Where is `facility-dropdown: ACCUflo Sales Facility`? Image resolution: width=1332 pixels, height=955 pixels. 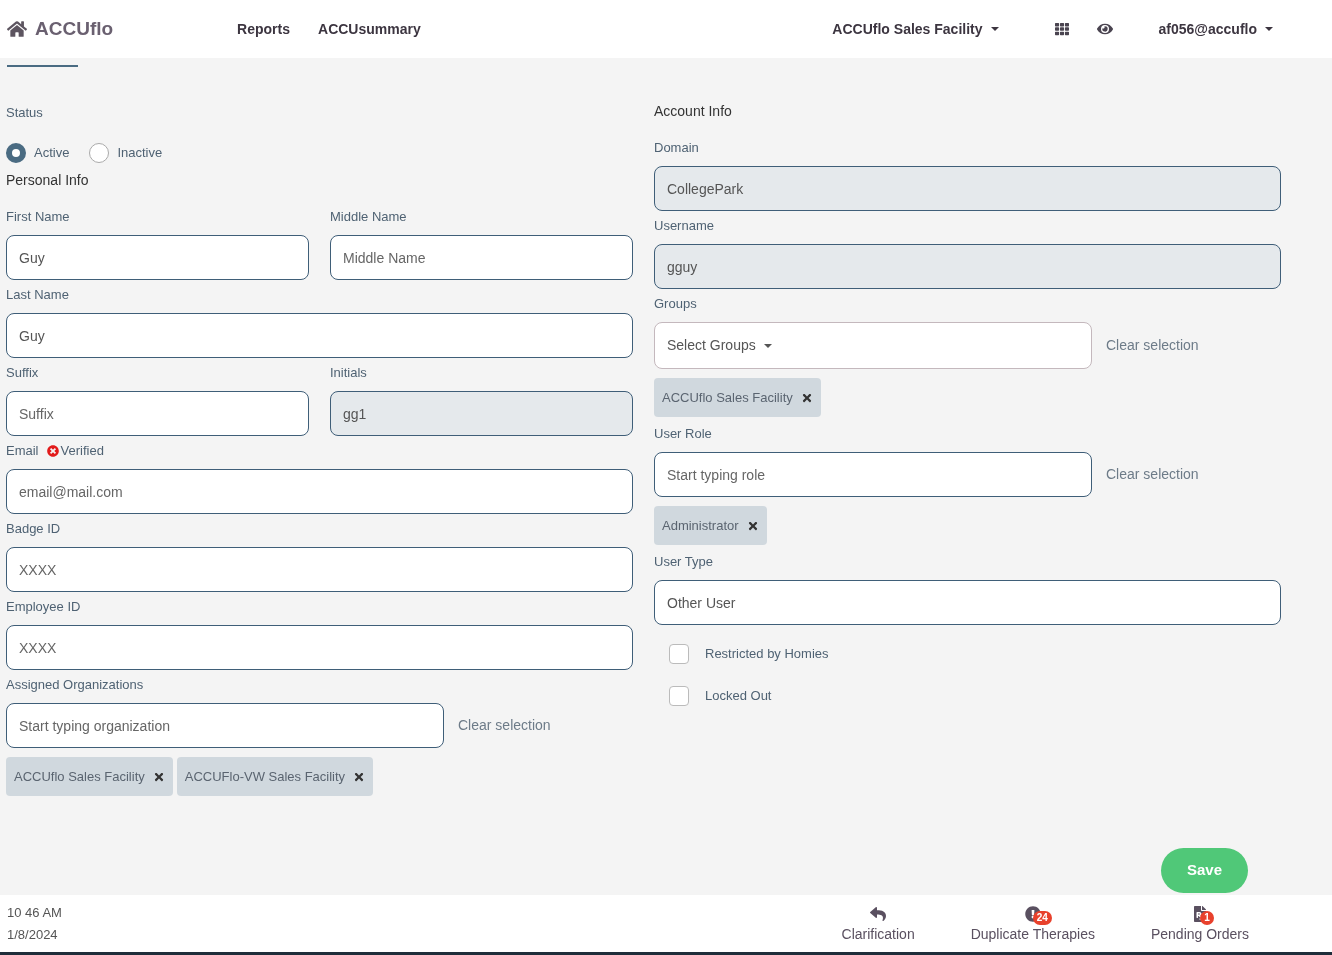
facility-dropdown: ACCUflo Sales Facility is located at coordinates (915, 29).